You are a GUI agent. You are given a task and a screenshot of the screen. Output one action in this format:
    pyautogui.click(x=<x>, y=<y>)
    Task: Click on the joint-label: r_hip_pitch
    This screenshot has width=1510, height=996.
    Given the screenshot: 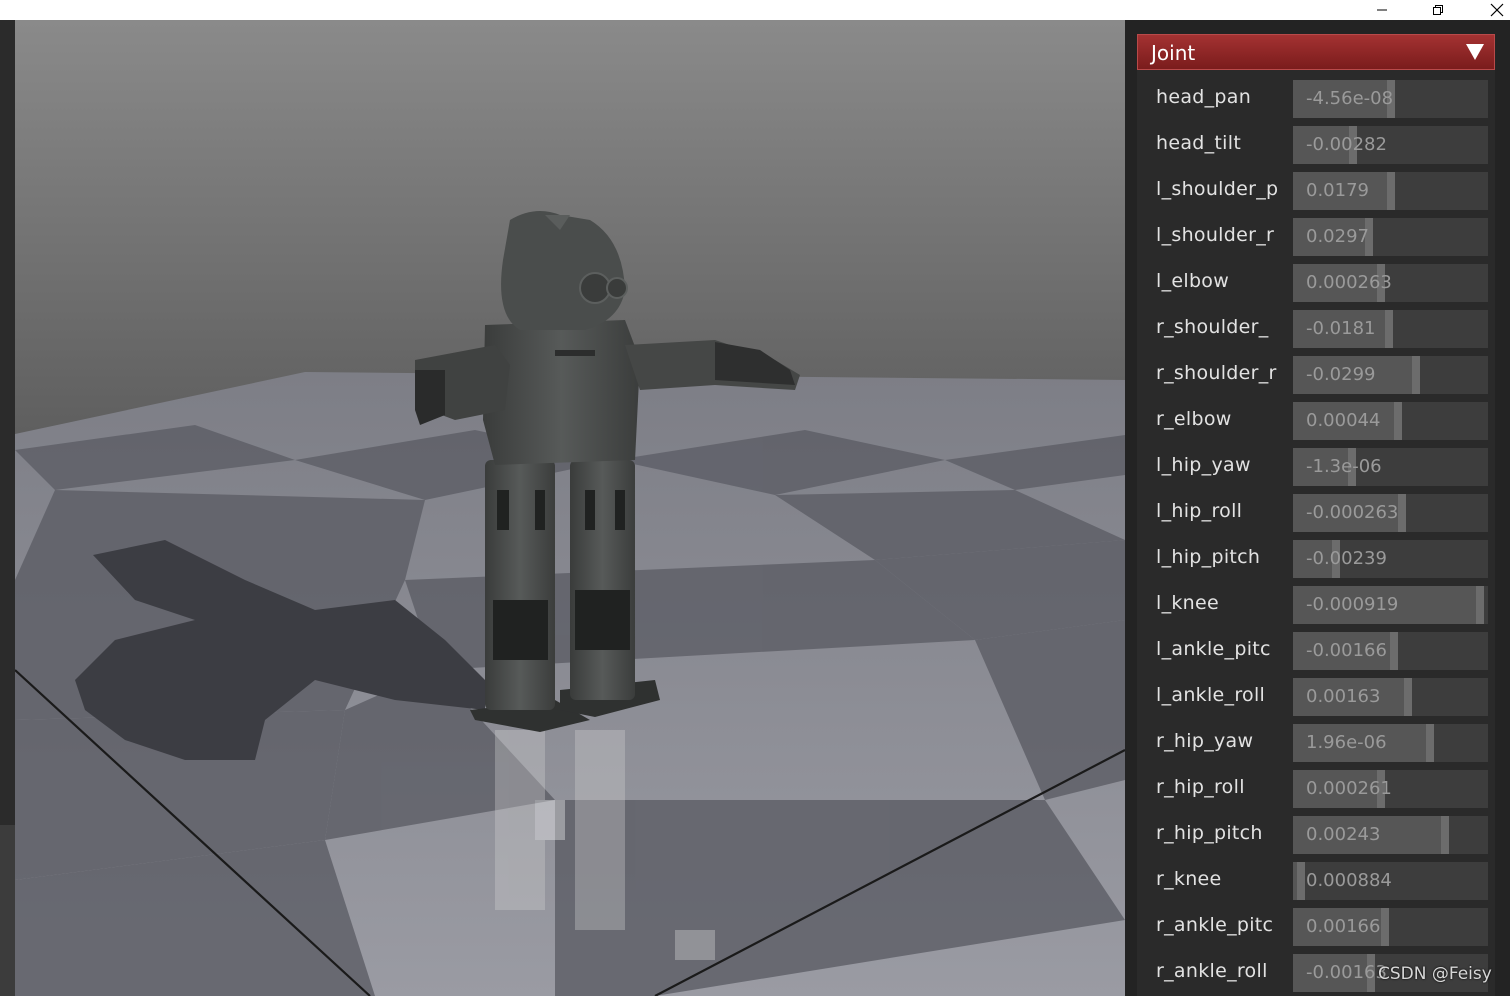 What is the action you would take?
    pyautogui.click(x=1209, y=833)
    